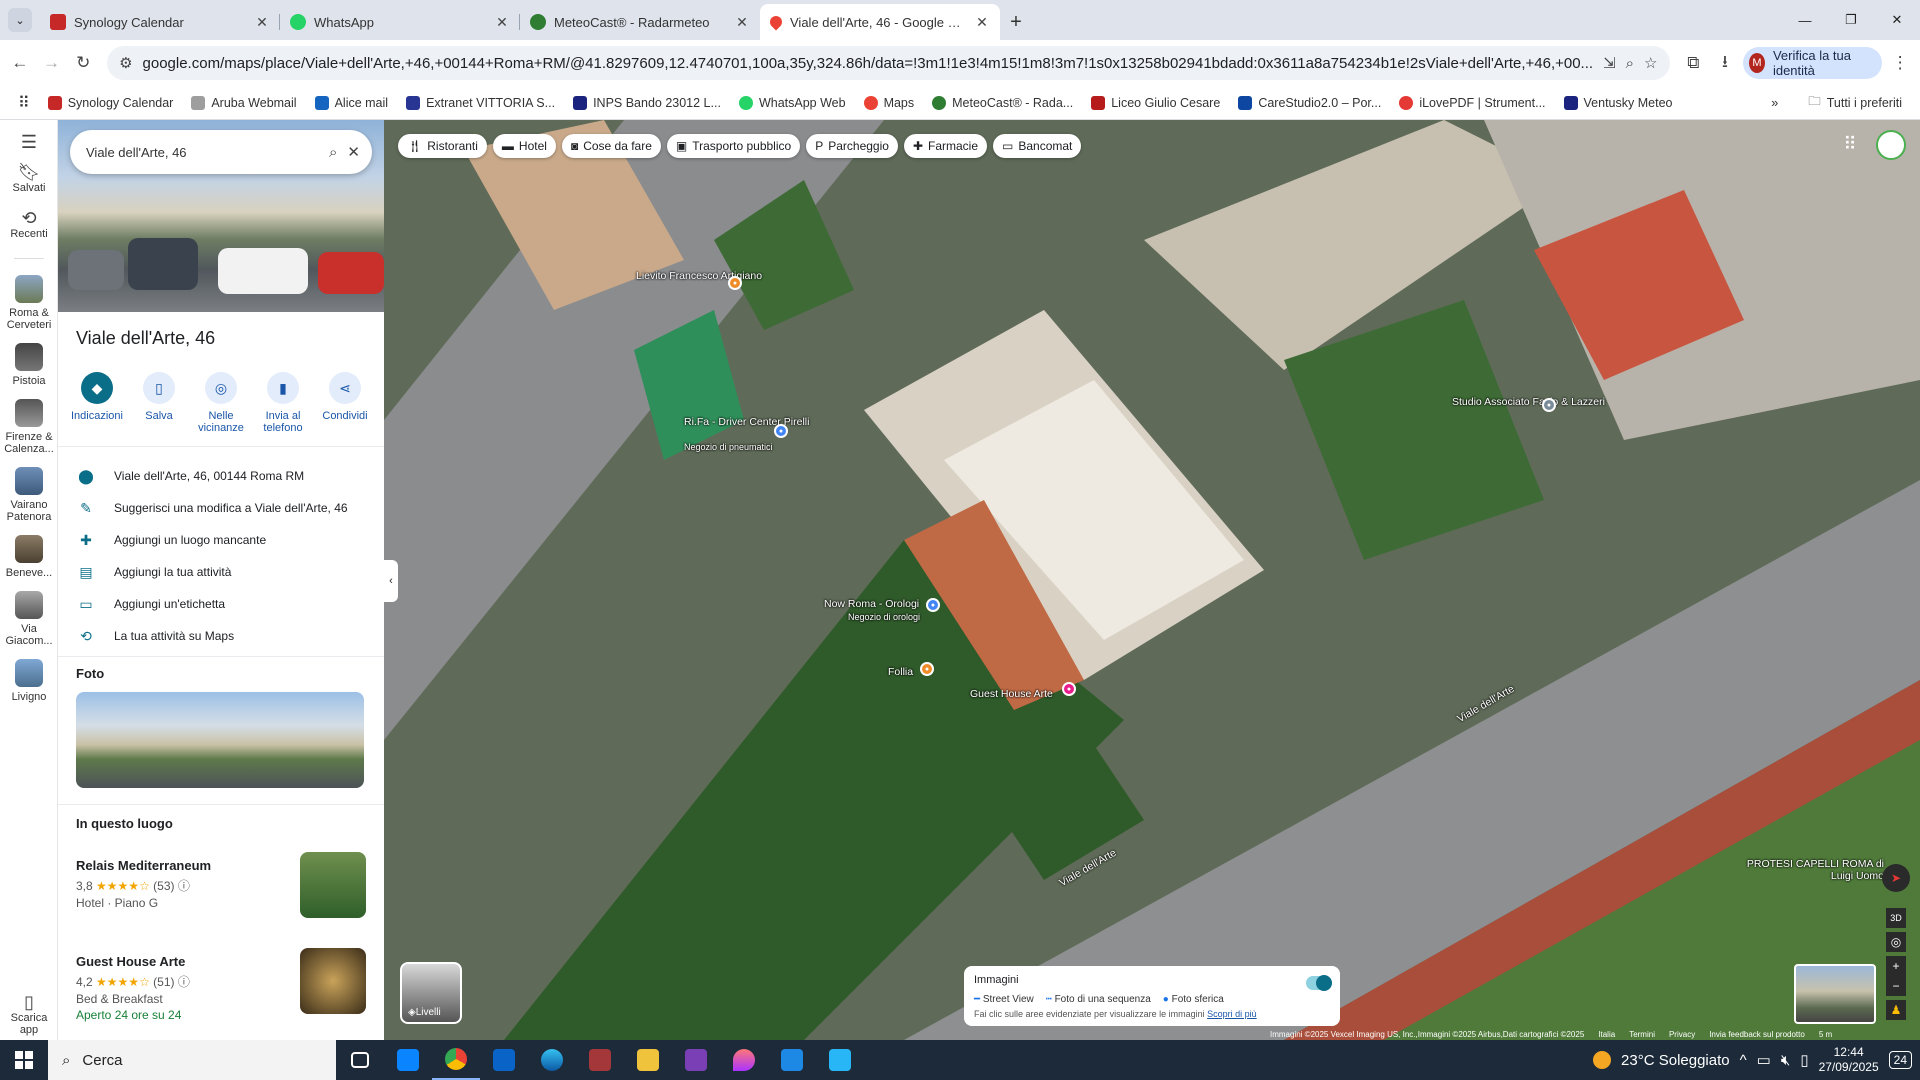 This screenshot has height=1080, width=1920. What do you see at coordinates (159, 403) in the screenshot?
I see `save-button: ▯ Salva` at bounding box center [159, 403].